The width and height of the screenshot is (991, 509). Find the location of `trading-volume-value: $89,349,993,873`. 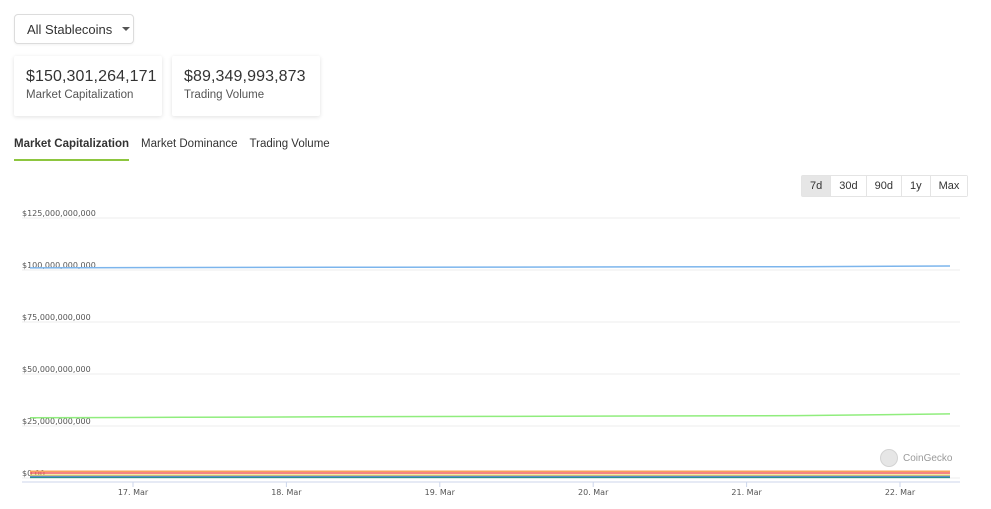

trading-volume-value: $89,349,993,873 is located at coordinates (245, 76).